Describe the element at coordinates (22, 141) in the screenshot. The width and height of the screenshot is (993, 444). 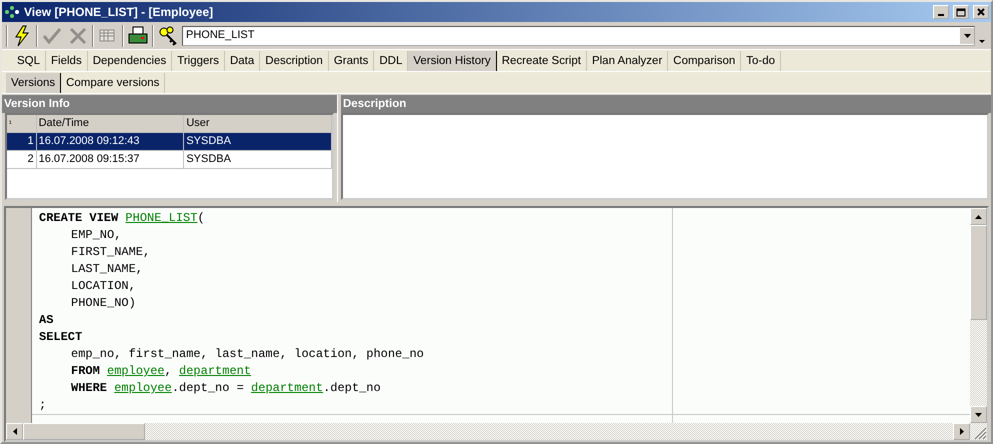
I see `table-cell: 1` at that location.